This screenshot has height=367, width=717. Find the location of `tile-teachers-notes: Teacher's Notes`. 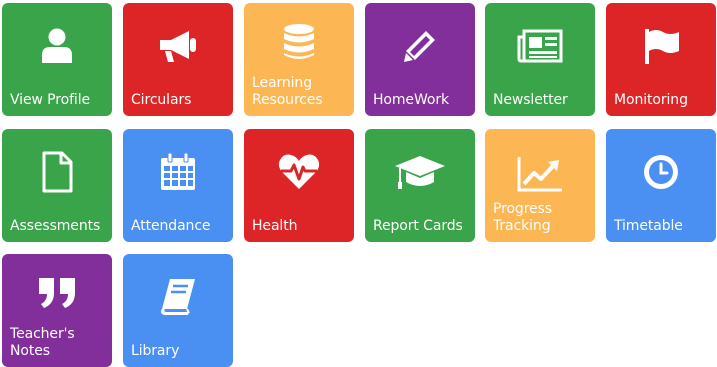

tile-teachers-notes: Teacher's Notes is located at coordinates (57, 310).